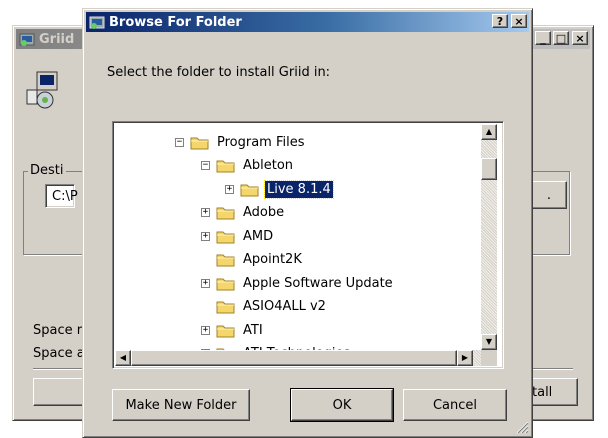 The image size is (608, 438). What do you see at coordinates (455, 405) in the screenshot?
I see `cancel-button: Cancel` at bounding box center [455, 405].